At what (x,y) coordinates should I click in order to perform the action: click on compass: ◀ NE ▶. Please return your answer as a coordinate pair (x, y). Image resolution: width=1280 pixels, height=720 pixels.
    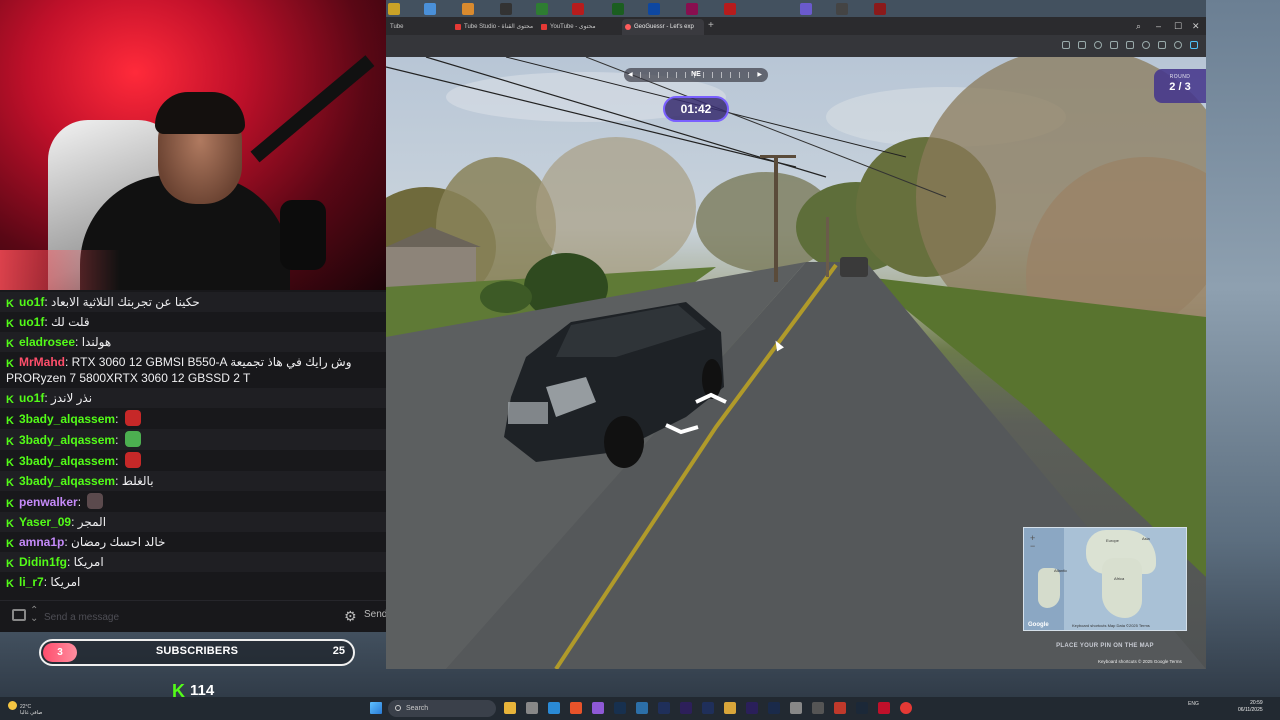
    Looking at the image, I should click on (696, 75).